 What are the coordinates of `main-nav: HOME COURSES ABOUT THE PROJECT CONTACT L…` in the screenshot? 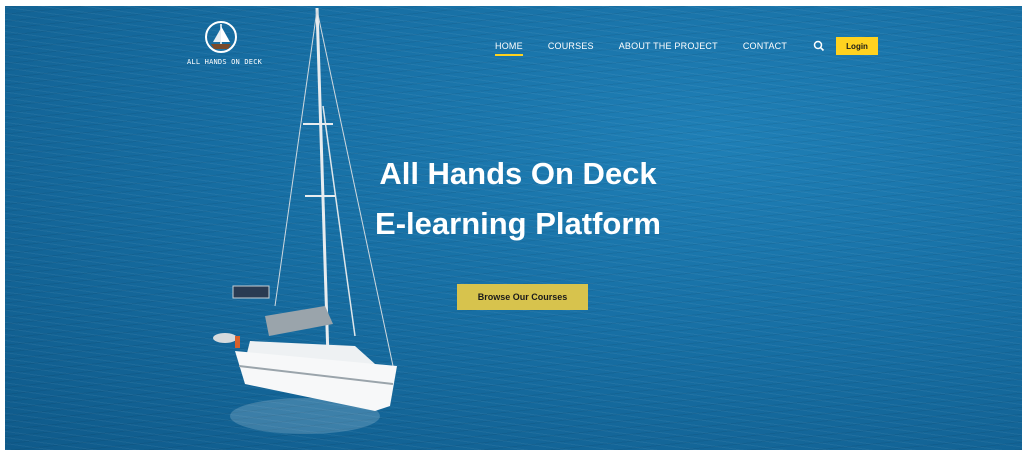 It's located at (687, 46).